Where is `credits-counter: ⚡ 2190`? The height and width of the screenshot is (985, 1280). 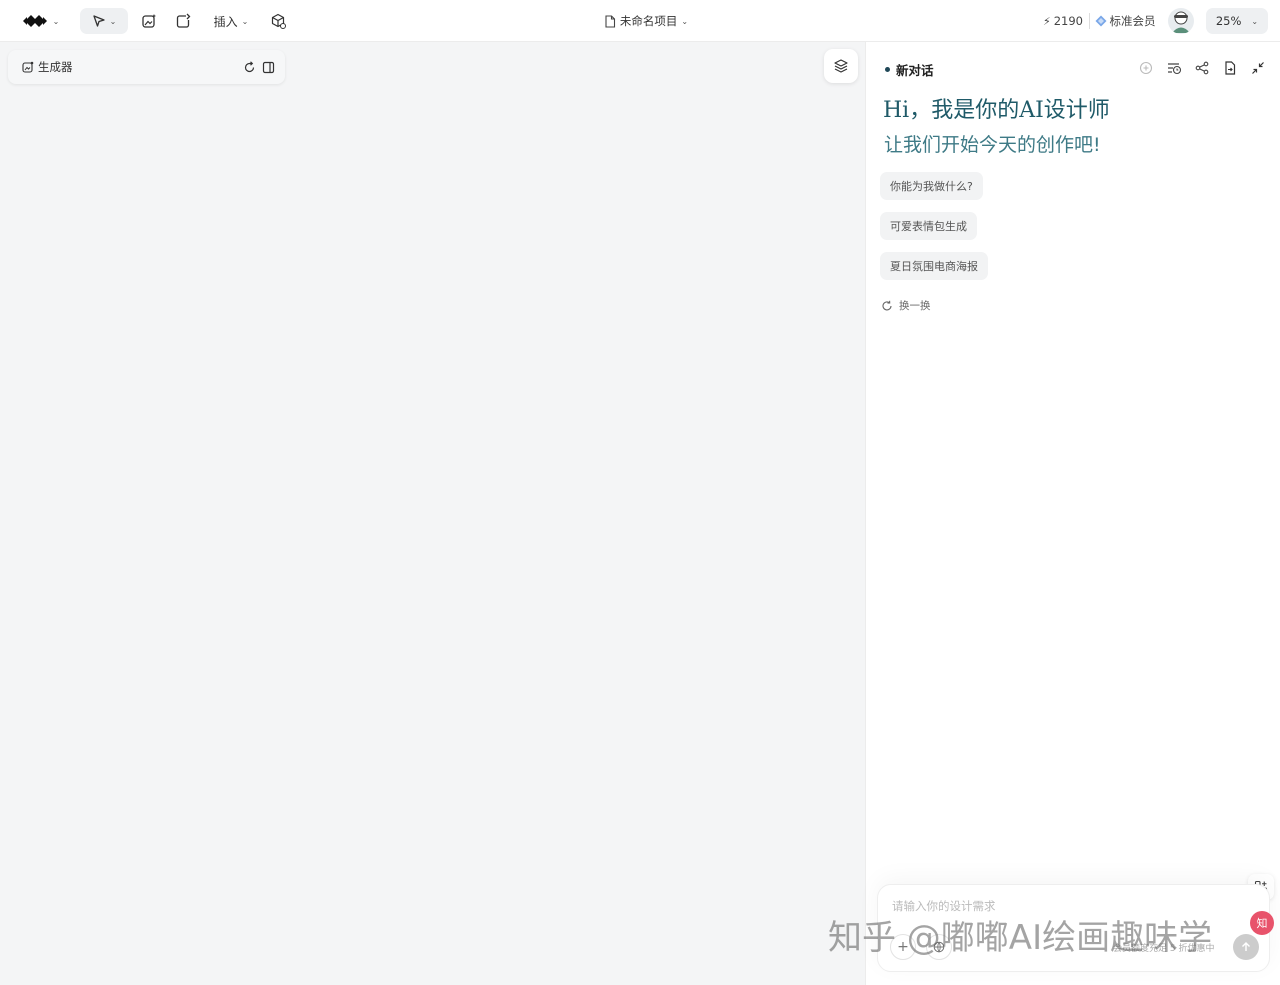
credits-counter: ⚡ 2190 is located at coordinates (1063, 21).